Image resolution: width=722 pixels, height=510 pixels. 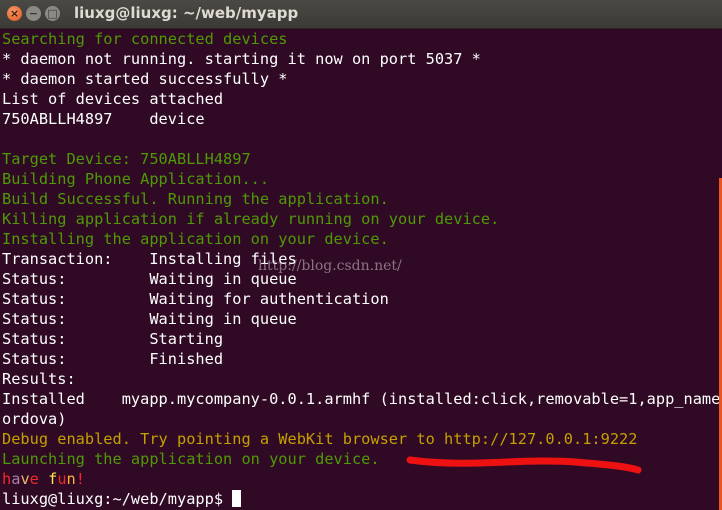 I want to click on rainbow-char: e, so click(x=34, y=479).